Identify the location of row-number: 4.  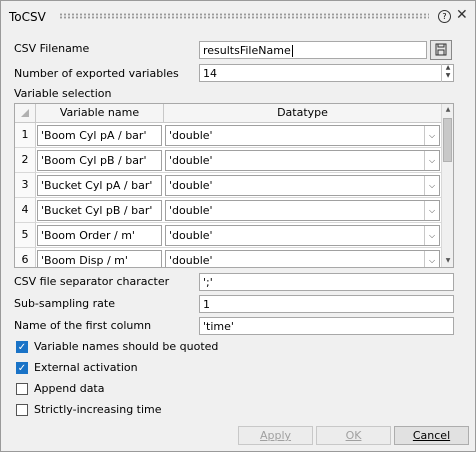
(25, 210).